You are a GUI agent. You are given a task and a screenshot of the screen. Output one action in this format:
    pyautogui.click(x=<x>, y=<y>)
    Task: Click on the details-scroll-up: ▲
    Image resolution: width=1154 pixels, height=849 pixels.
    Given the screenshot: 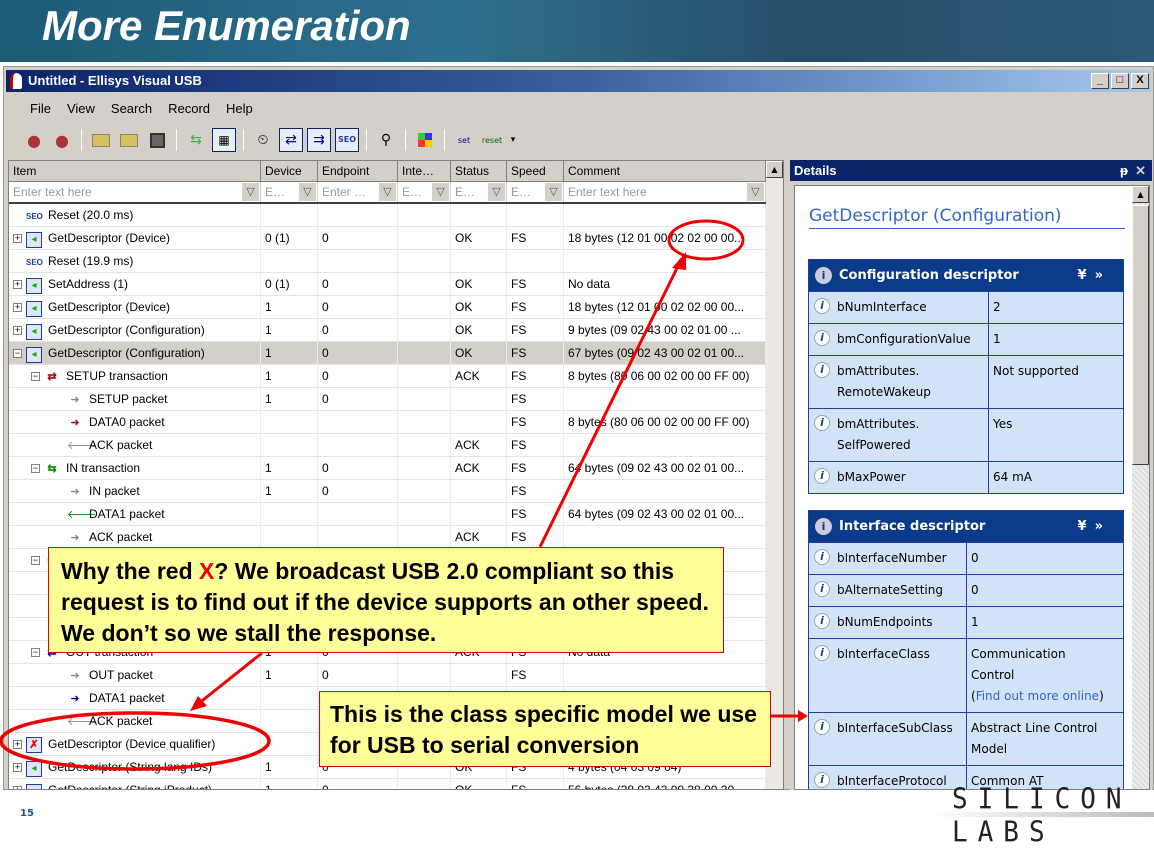 What is the action you would take?
    pyautogui.click(x=1140, y=194)
    